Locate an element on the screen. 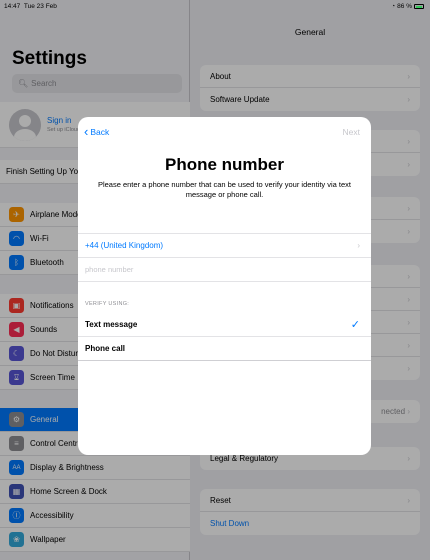  battery-percent: 86 % is located at coordinates (404, 6).